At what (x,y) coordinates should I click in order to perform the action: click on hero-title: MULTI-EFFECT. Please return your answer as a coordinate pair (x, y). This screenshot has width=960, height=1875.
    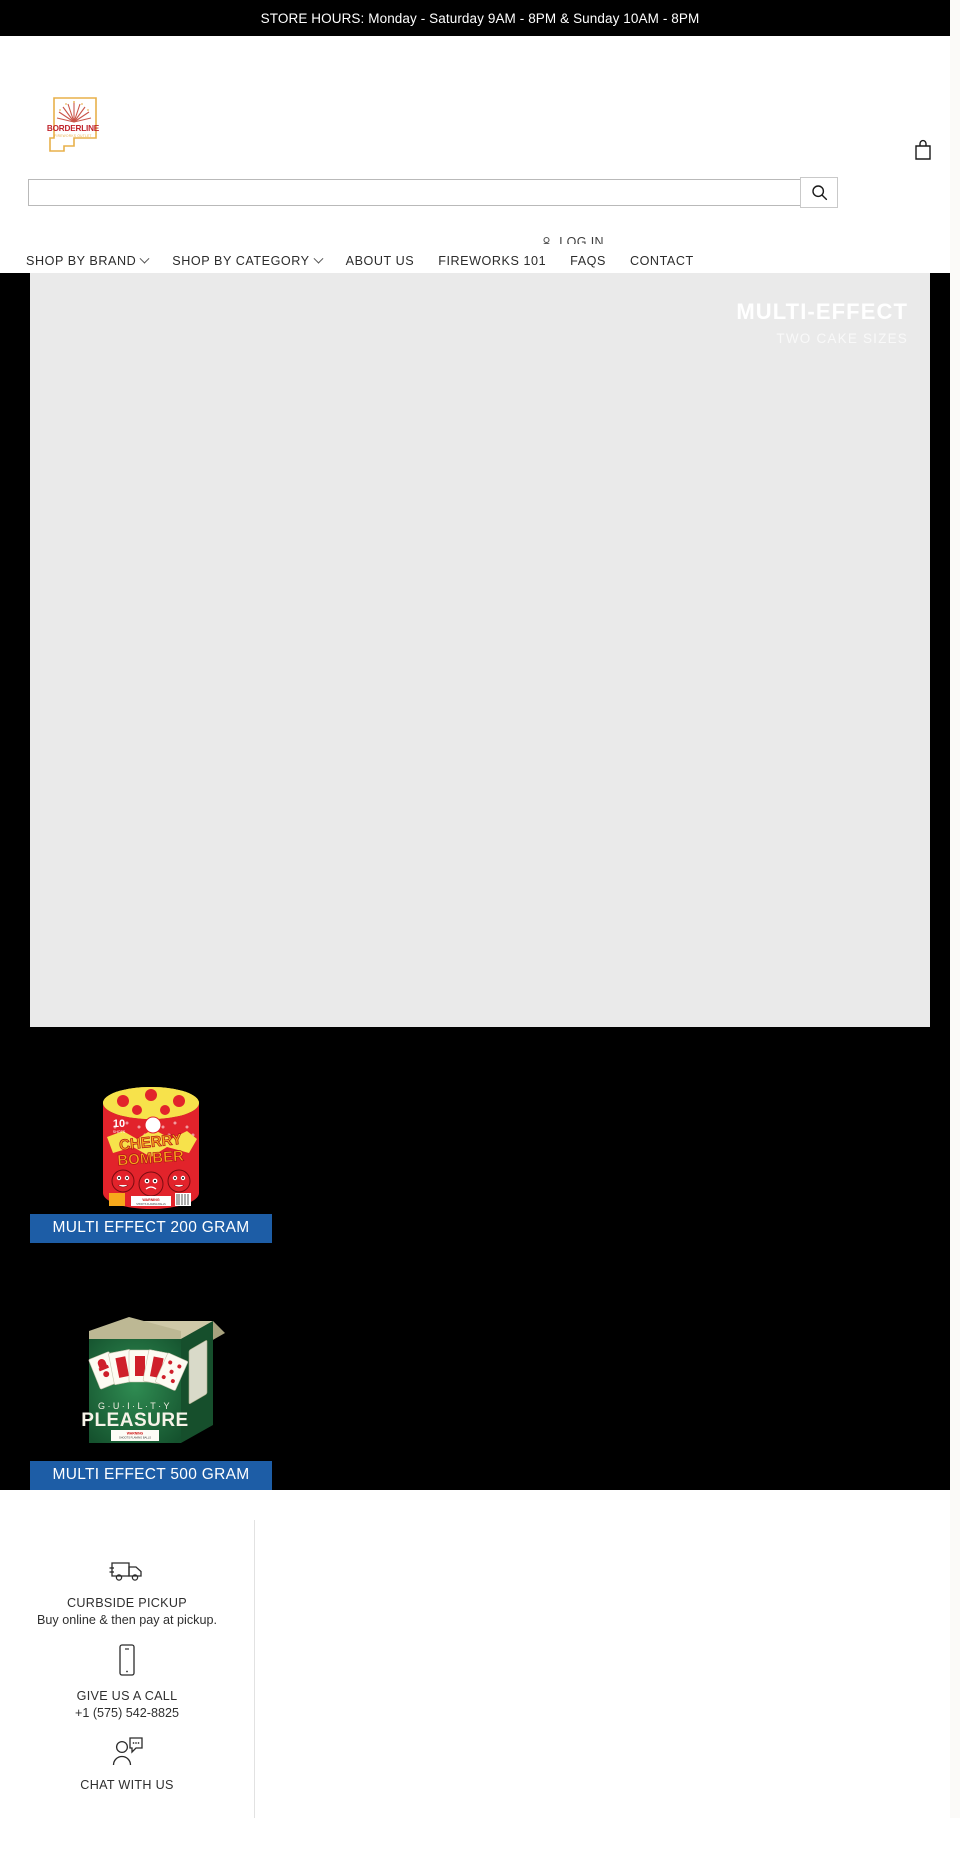
    Looking at the image, I should click on (822, 311).